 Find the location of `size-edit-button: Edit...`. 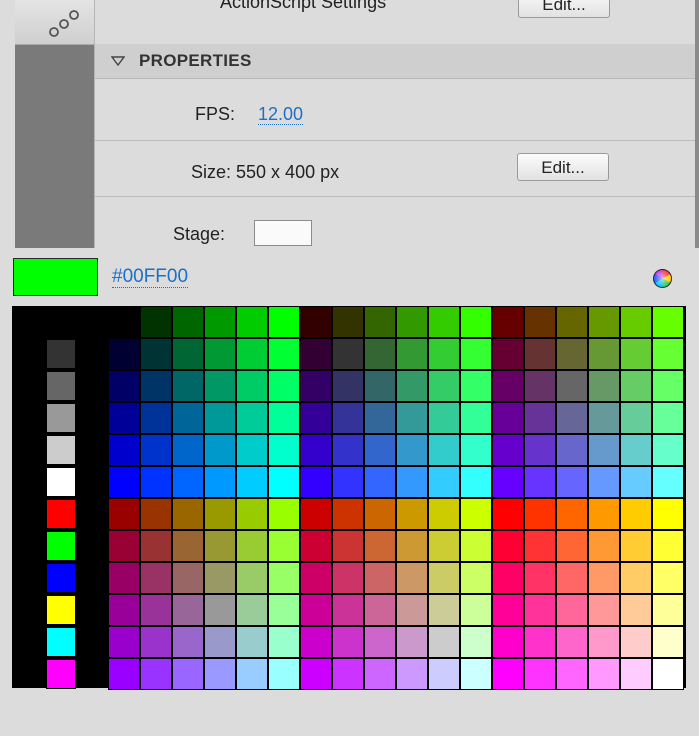

size-edit-button: Edit... is located at coordinates (563, 167).